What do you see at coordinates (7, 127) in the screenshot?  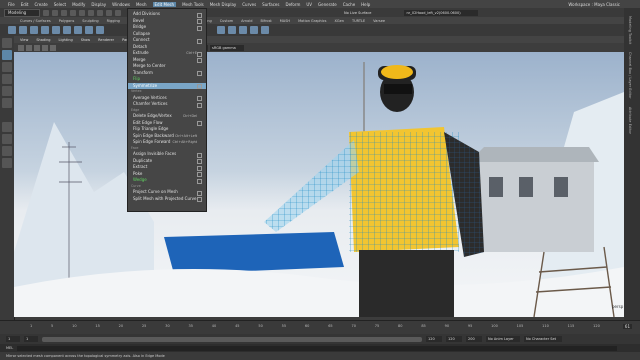 I see `single-perspective-layout-icon` at bounding box center [7, 127].